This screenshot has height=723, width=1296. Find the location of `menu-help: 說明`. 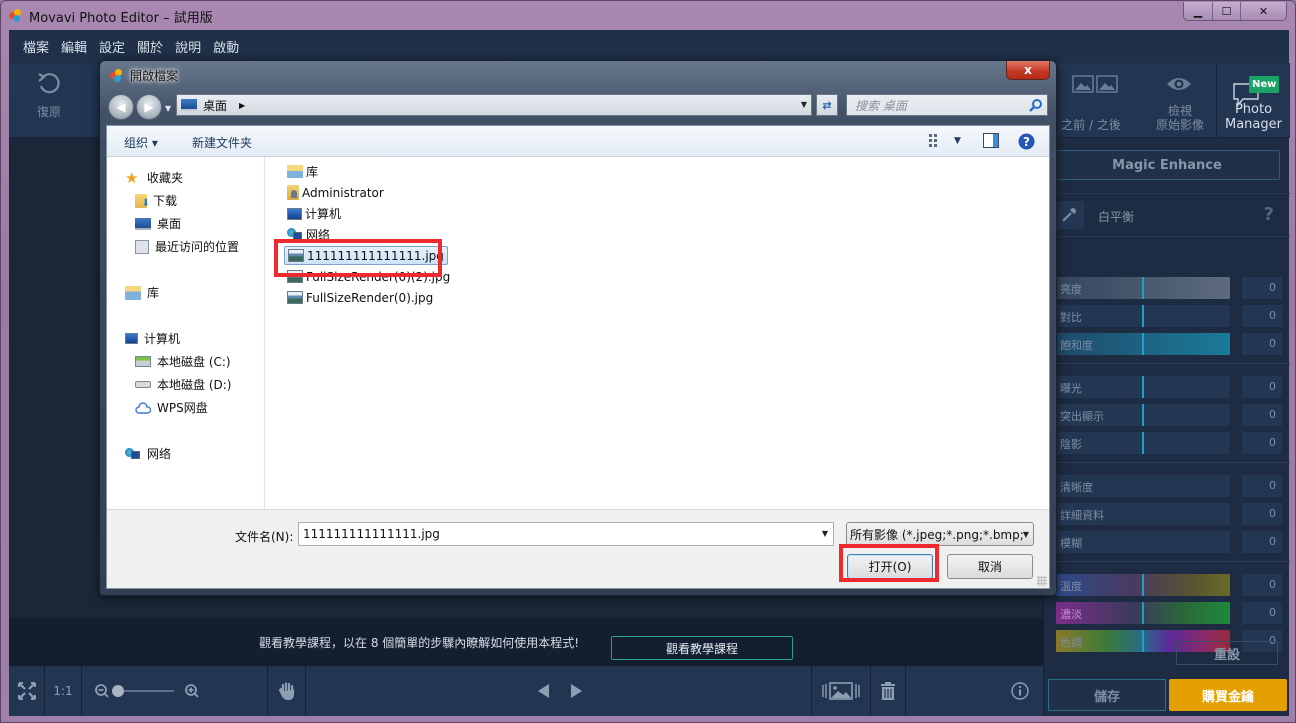

menu-help: 說明 is located at coordinates (188, 46).